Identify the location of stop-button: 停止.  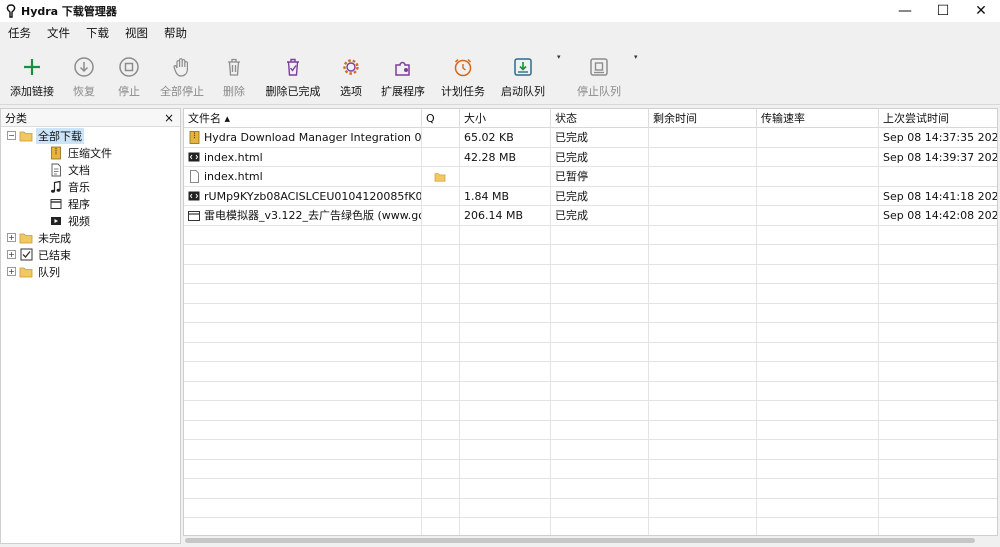
(129, 78).